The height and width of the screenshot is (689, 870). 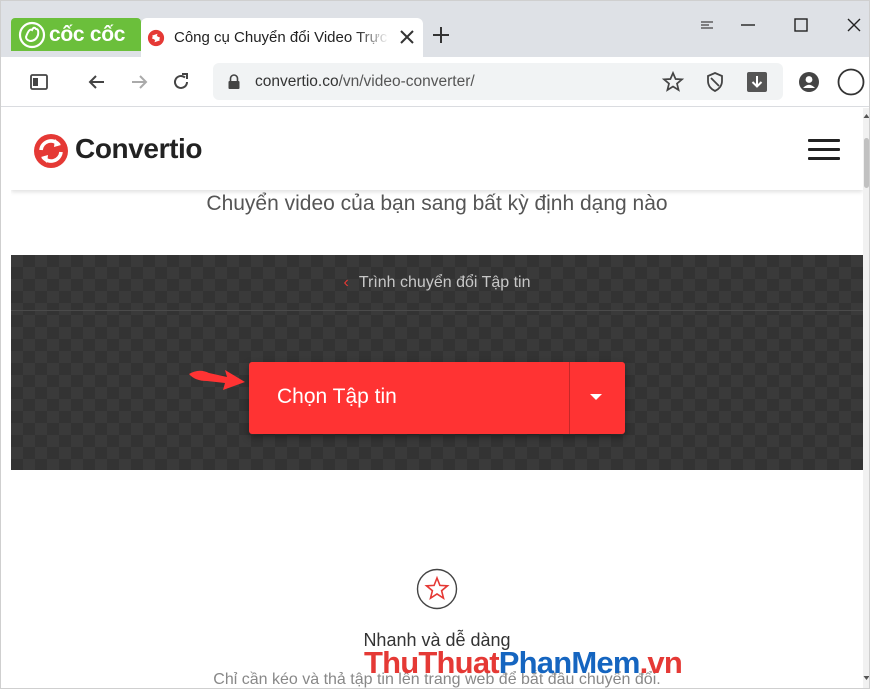 What do you see at coordinates (866, 678) in the screenshot?
I see `scroll-down-icon` at bounding box center [866, 678].